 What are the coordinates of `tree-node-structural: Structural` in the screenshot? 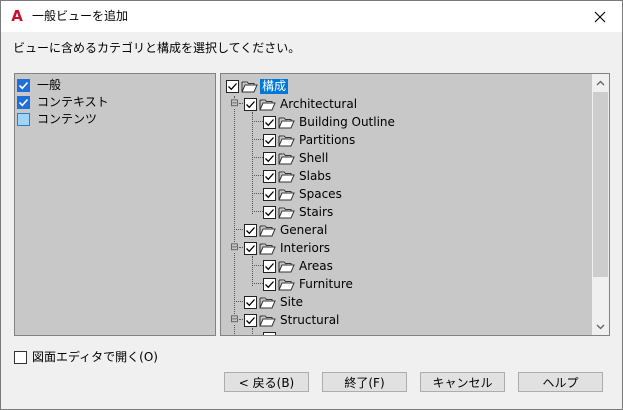 It's located at (291, 320).